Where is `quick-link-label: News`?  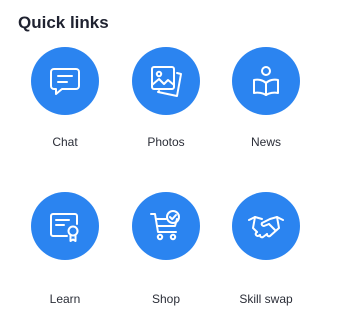
quick-link-label: News is located at coordinates (265, 142).